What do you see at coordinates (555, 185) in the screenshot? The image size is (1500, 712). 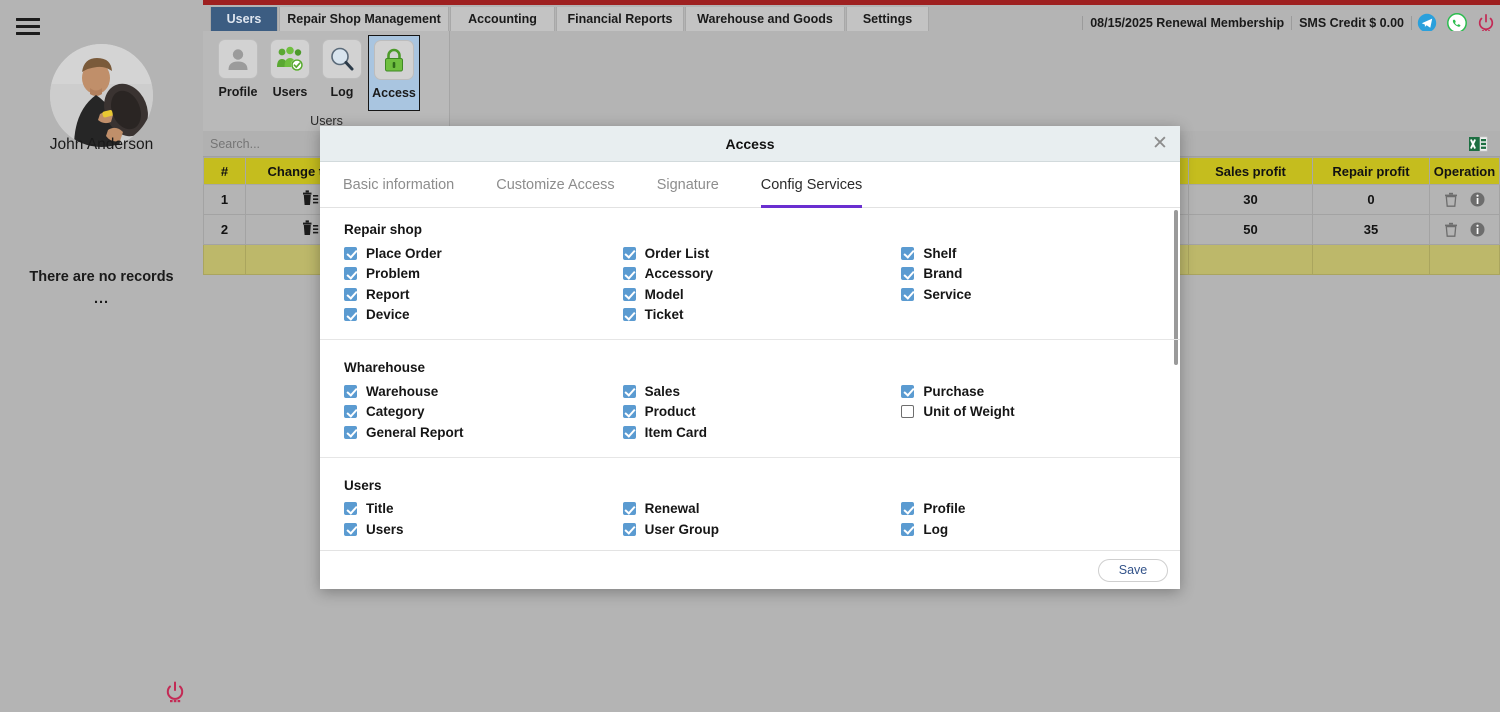 I see `tab-customize-access: Customize Access` at bounding box center [555, 185].